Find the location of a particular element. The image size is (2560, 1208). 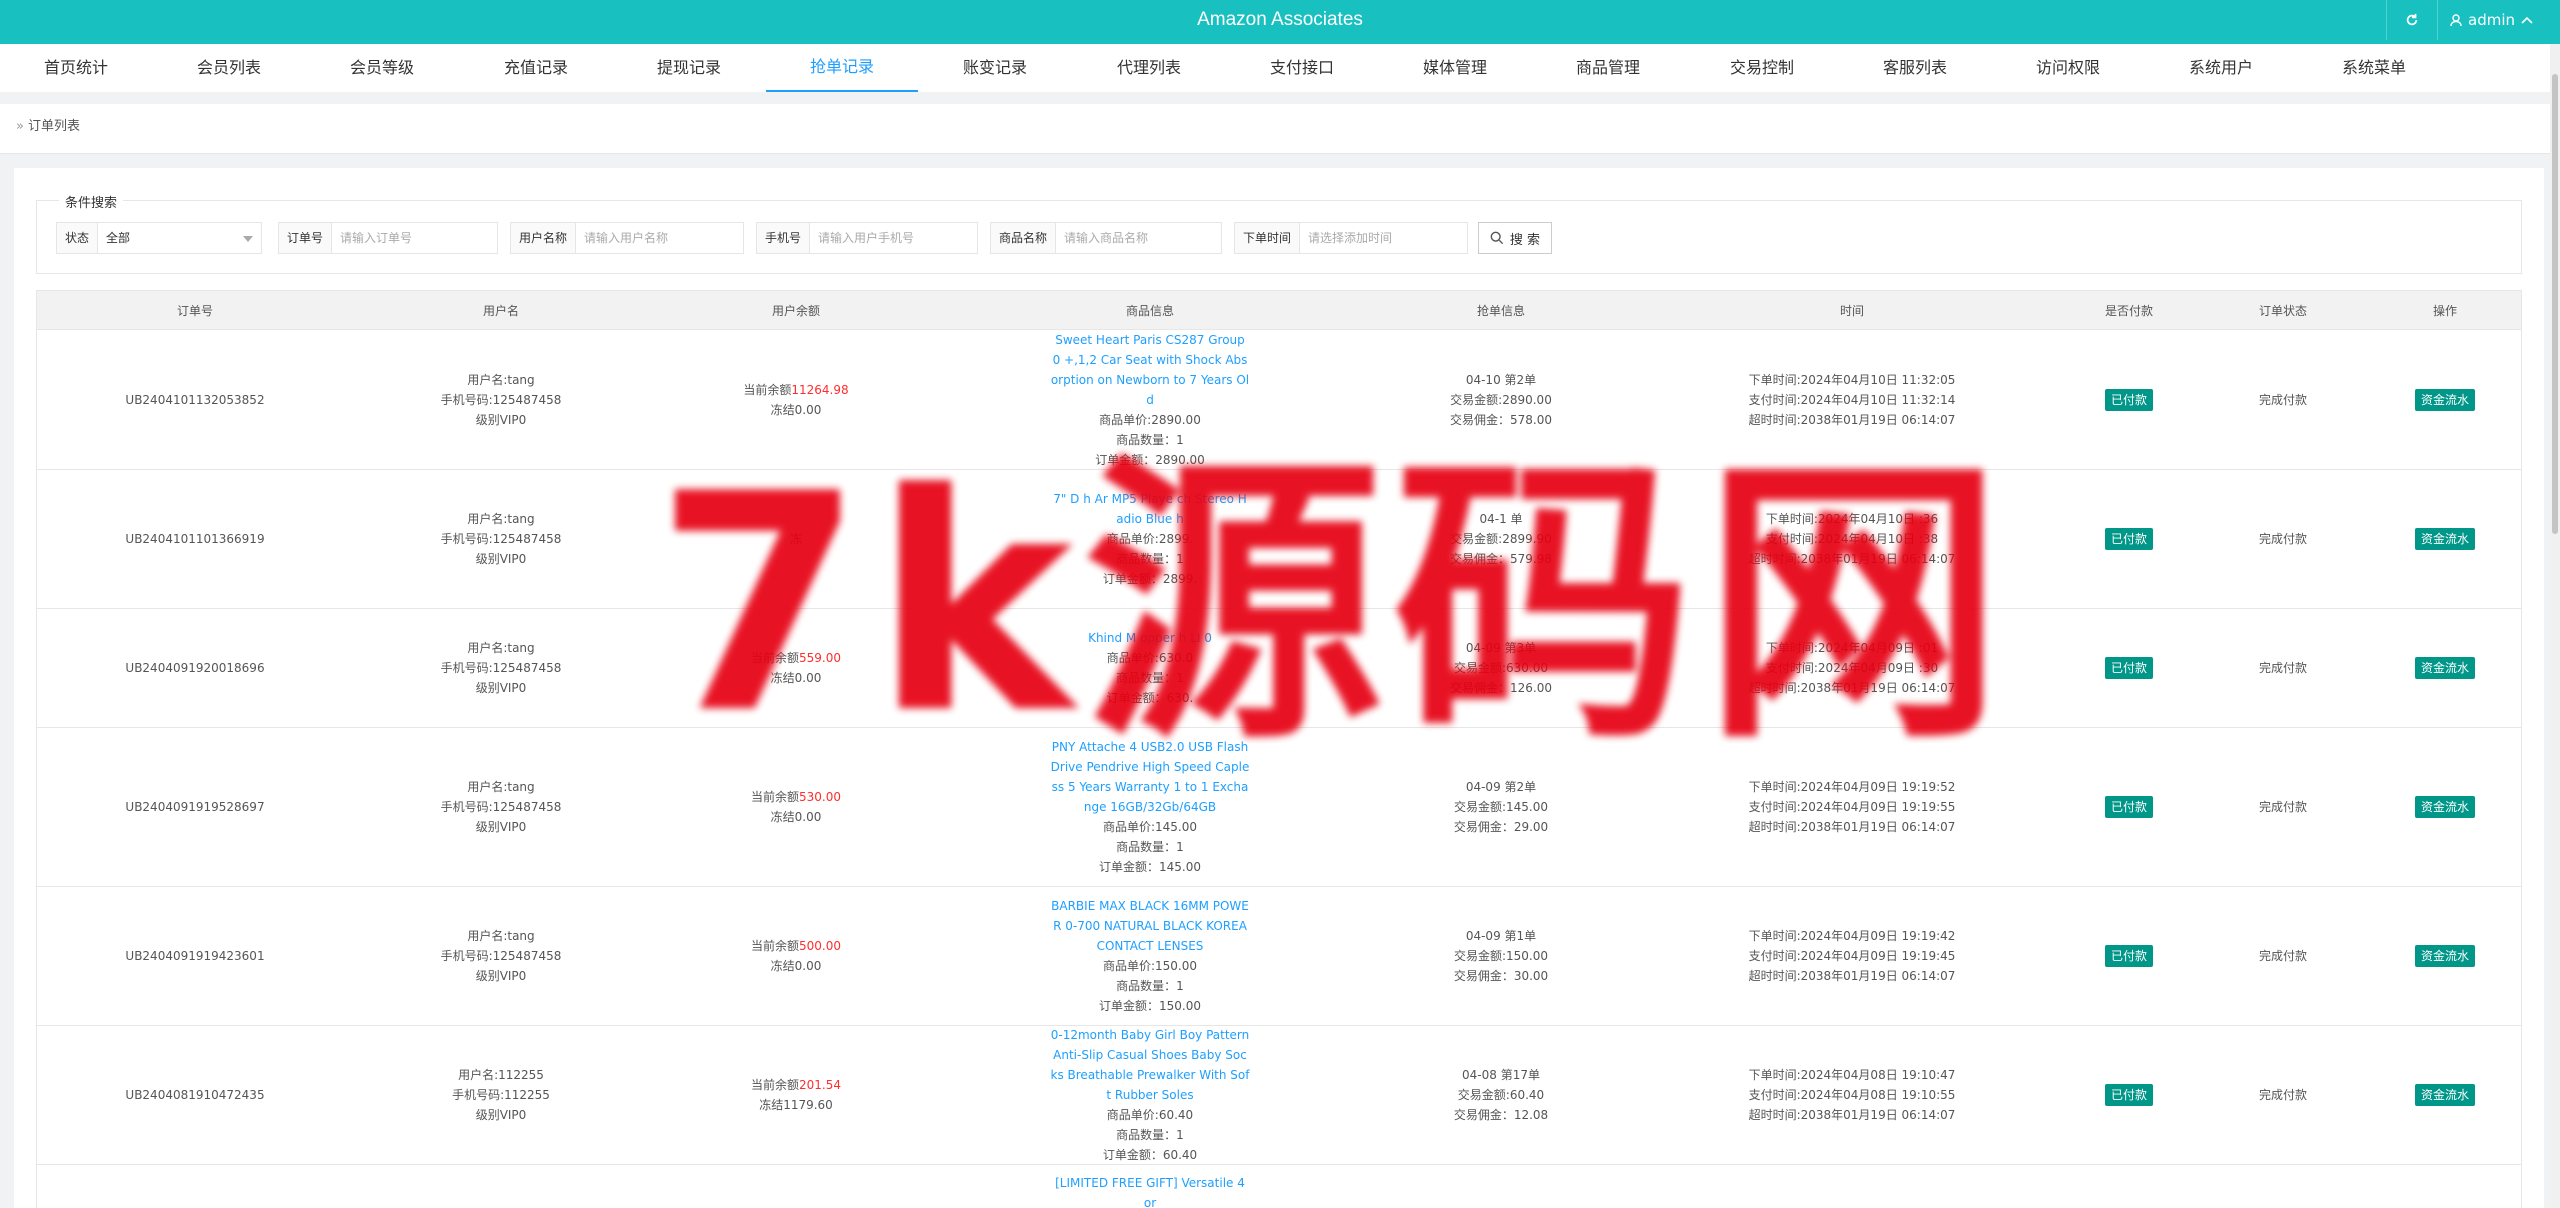

time-detail: 支付时间:2024年04月10日 11:32:14 is located at coordinates (1852, 399).